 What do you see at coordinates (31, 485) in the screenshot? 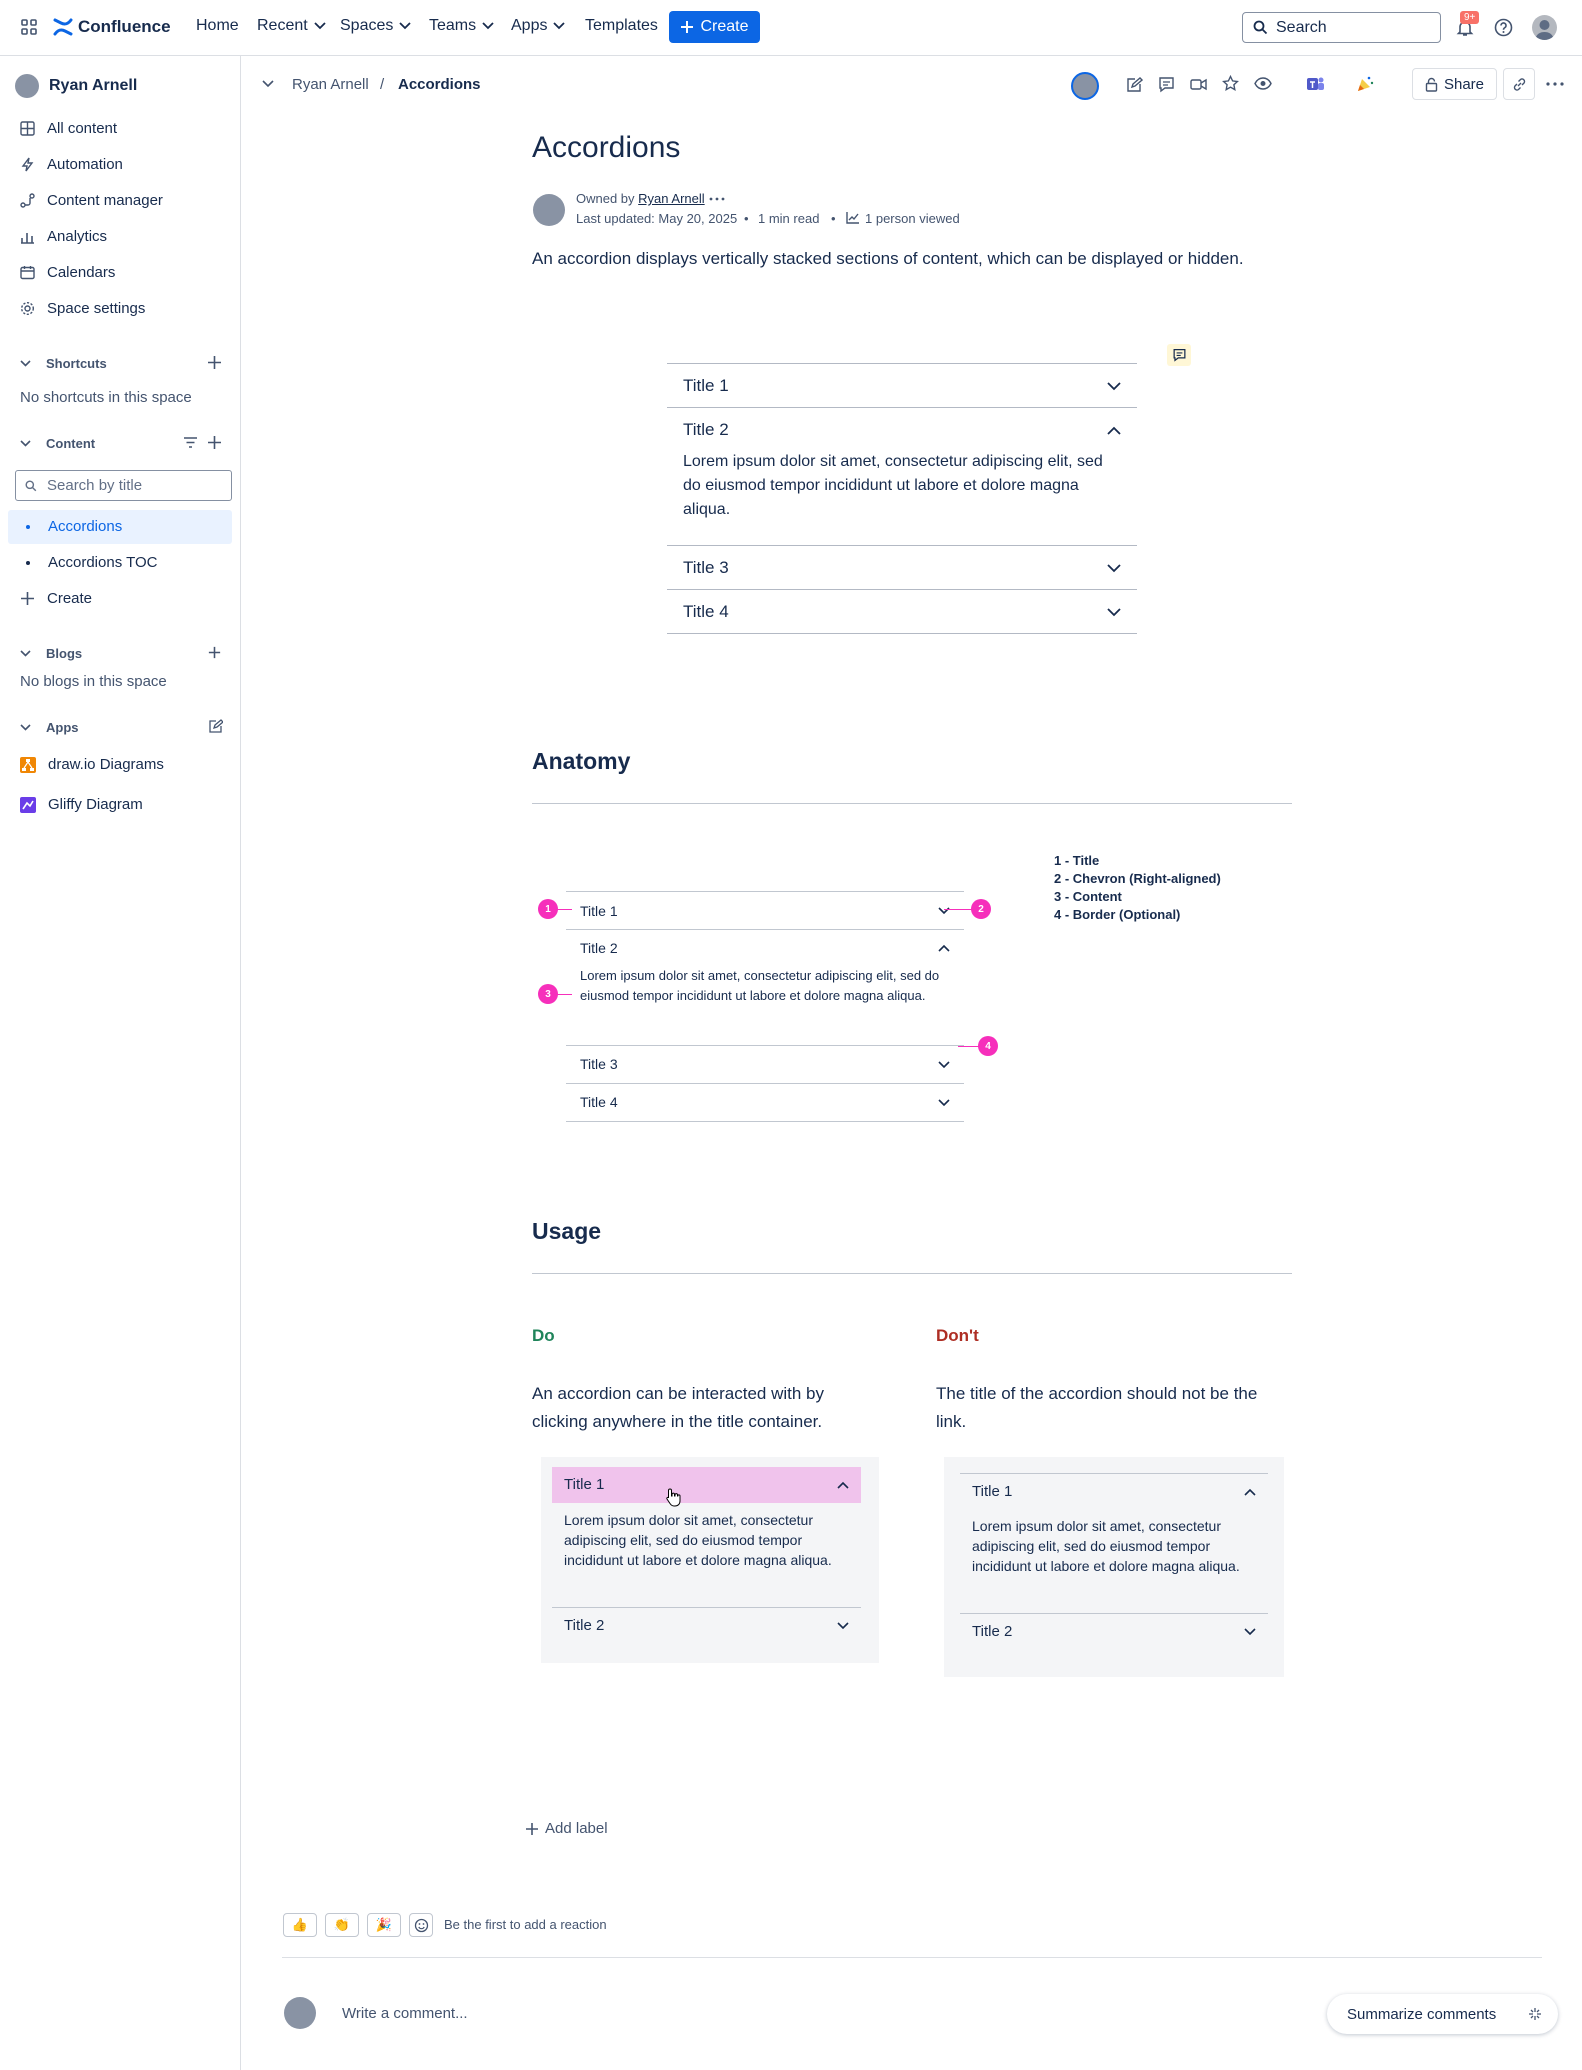
I see `search-icon` at bounding box center [31, 485].